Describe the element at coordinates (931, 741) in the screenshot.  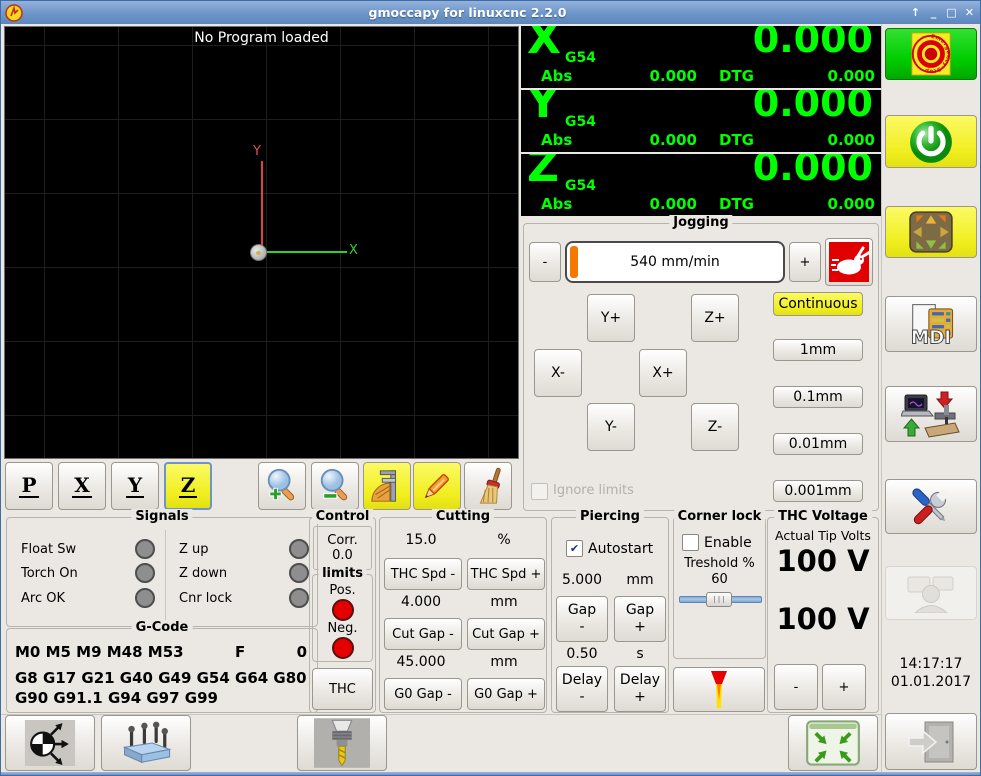
I see `exit-button` at that location.